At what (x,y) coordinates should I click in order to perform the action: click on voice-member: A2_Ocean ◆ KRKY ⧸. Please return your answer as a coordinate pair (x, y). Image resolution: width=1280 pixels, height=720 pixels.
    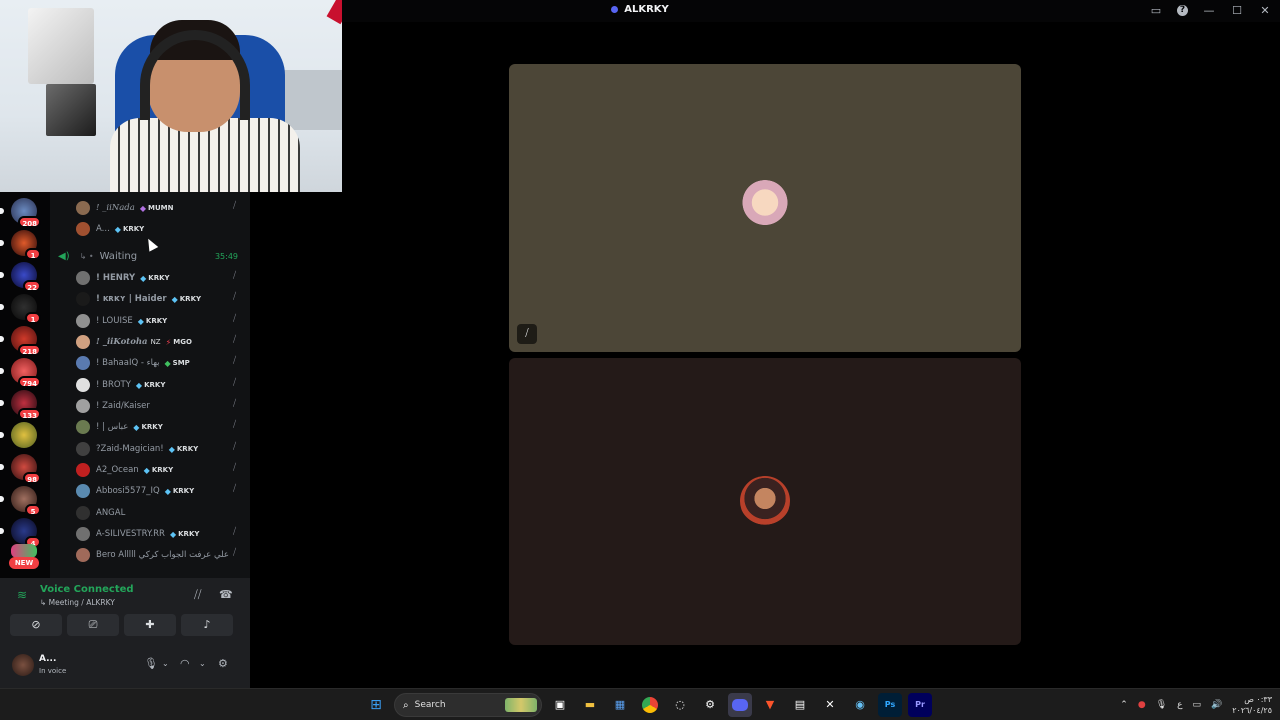
    Looking at the image, I should click on (159, 470).